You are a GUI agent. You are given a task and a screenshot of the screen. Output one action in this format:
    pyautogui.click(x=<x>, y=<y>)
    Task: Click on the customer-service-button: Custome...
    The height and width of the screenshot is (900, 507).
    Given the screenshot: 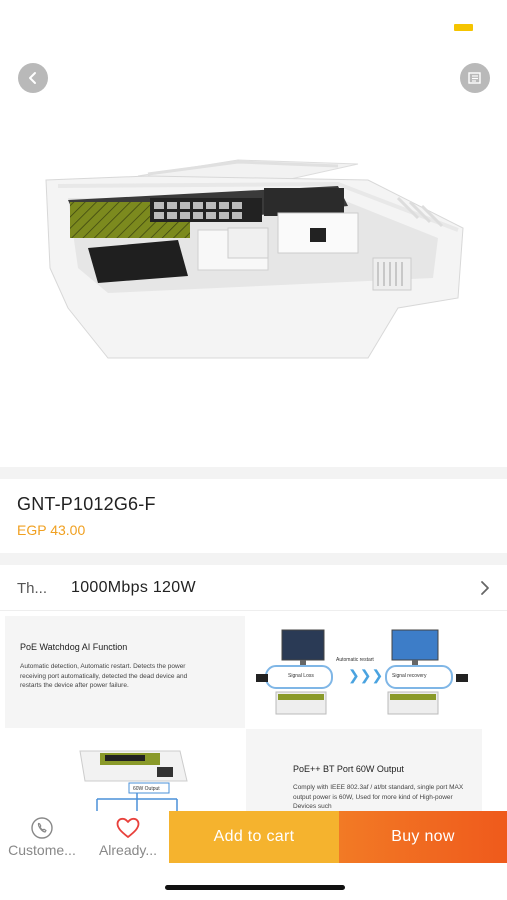 What is the action you would take?
    pyautogui.click(x=42, y=837)
    